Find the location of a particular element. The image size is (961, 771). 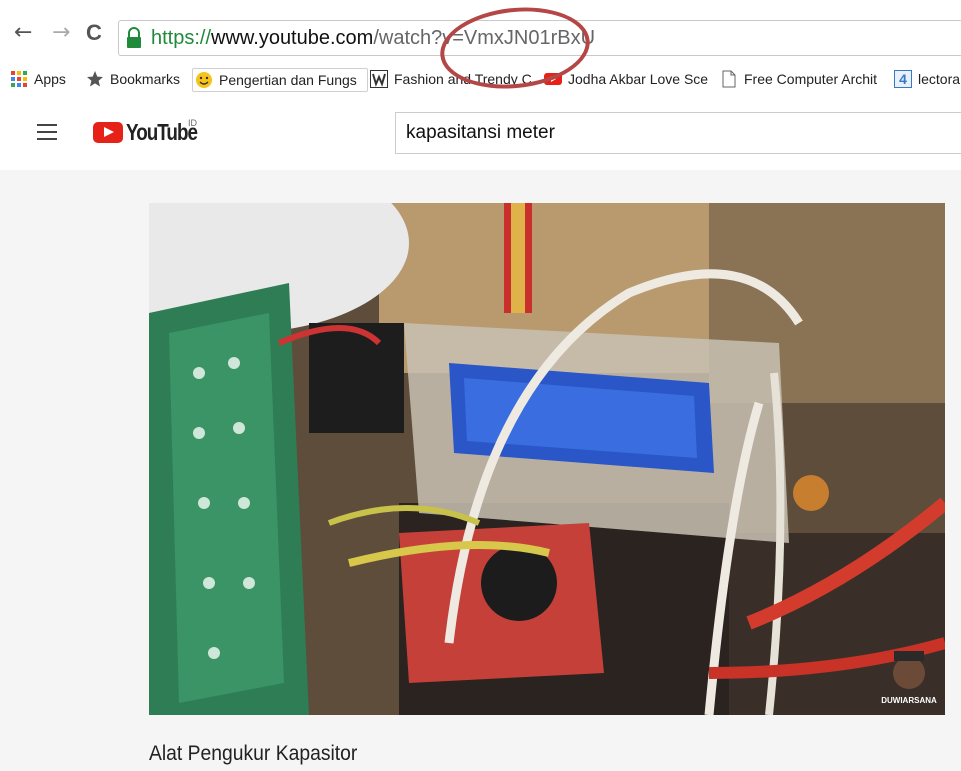

bookmark-label: Bookmarks is located at coordinates (145, 79).